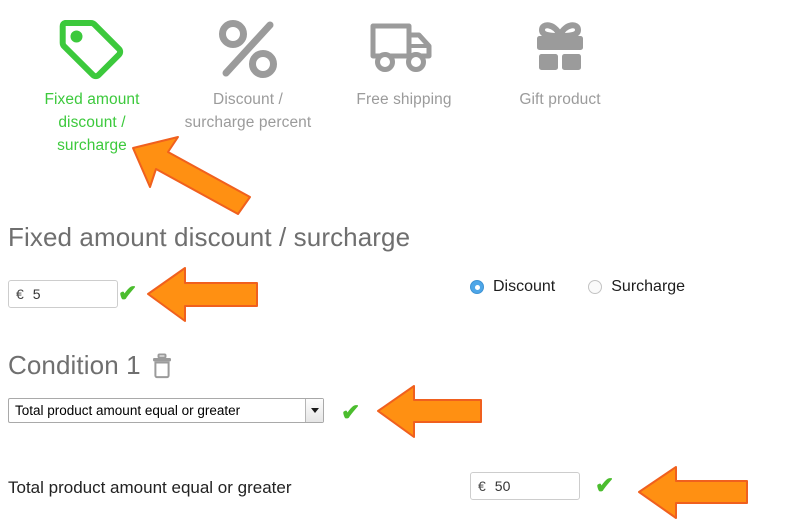 The image size is (800, 532). Describe the element at coordinates (693, 492) in the screenshot. I see `arrow-to-condition-value` at that location.